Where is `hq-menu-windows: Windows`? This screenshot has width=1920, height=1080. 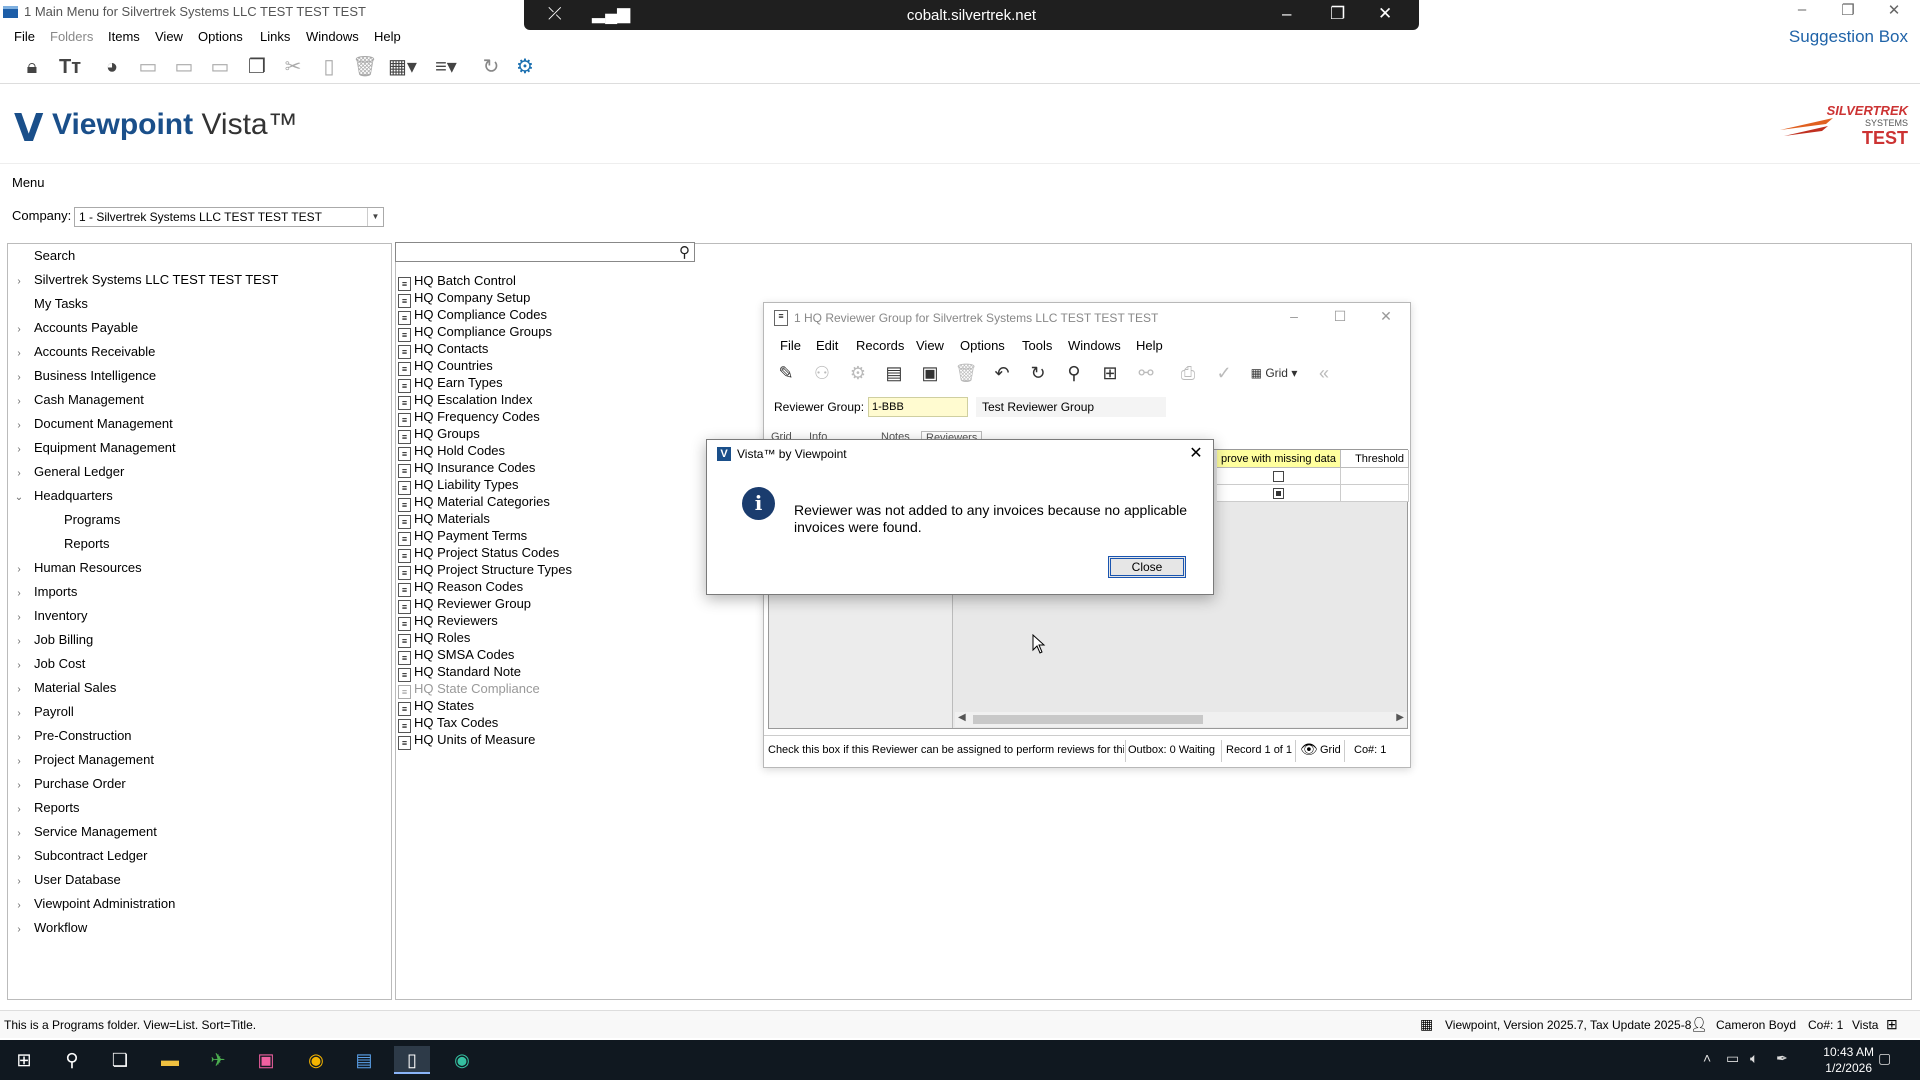
hq-menu-windows: Windows is located at coordinates (1094, 345).